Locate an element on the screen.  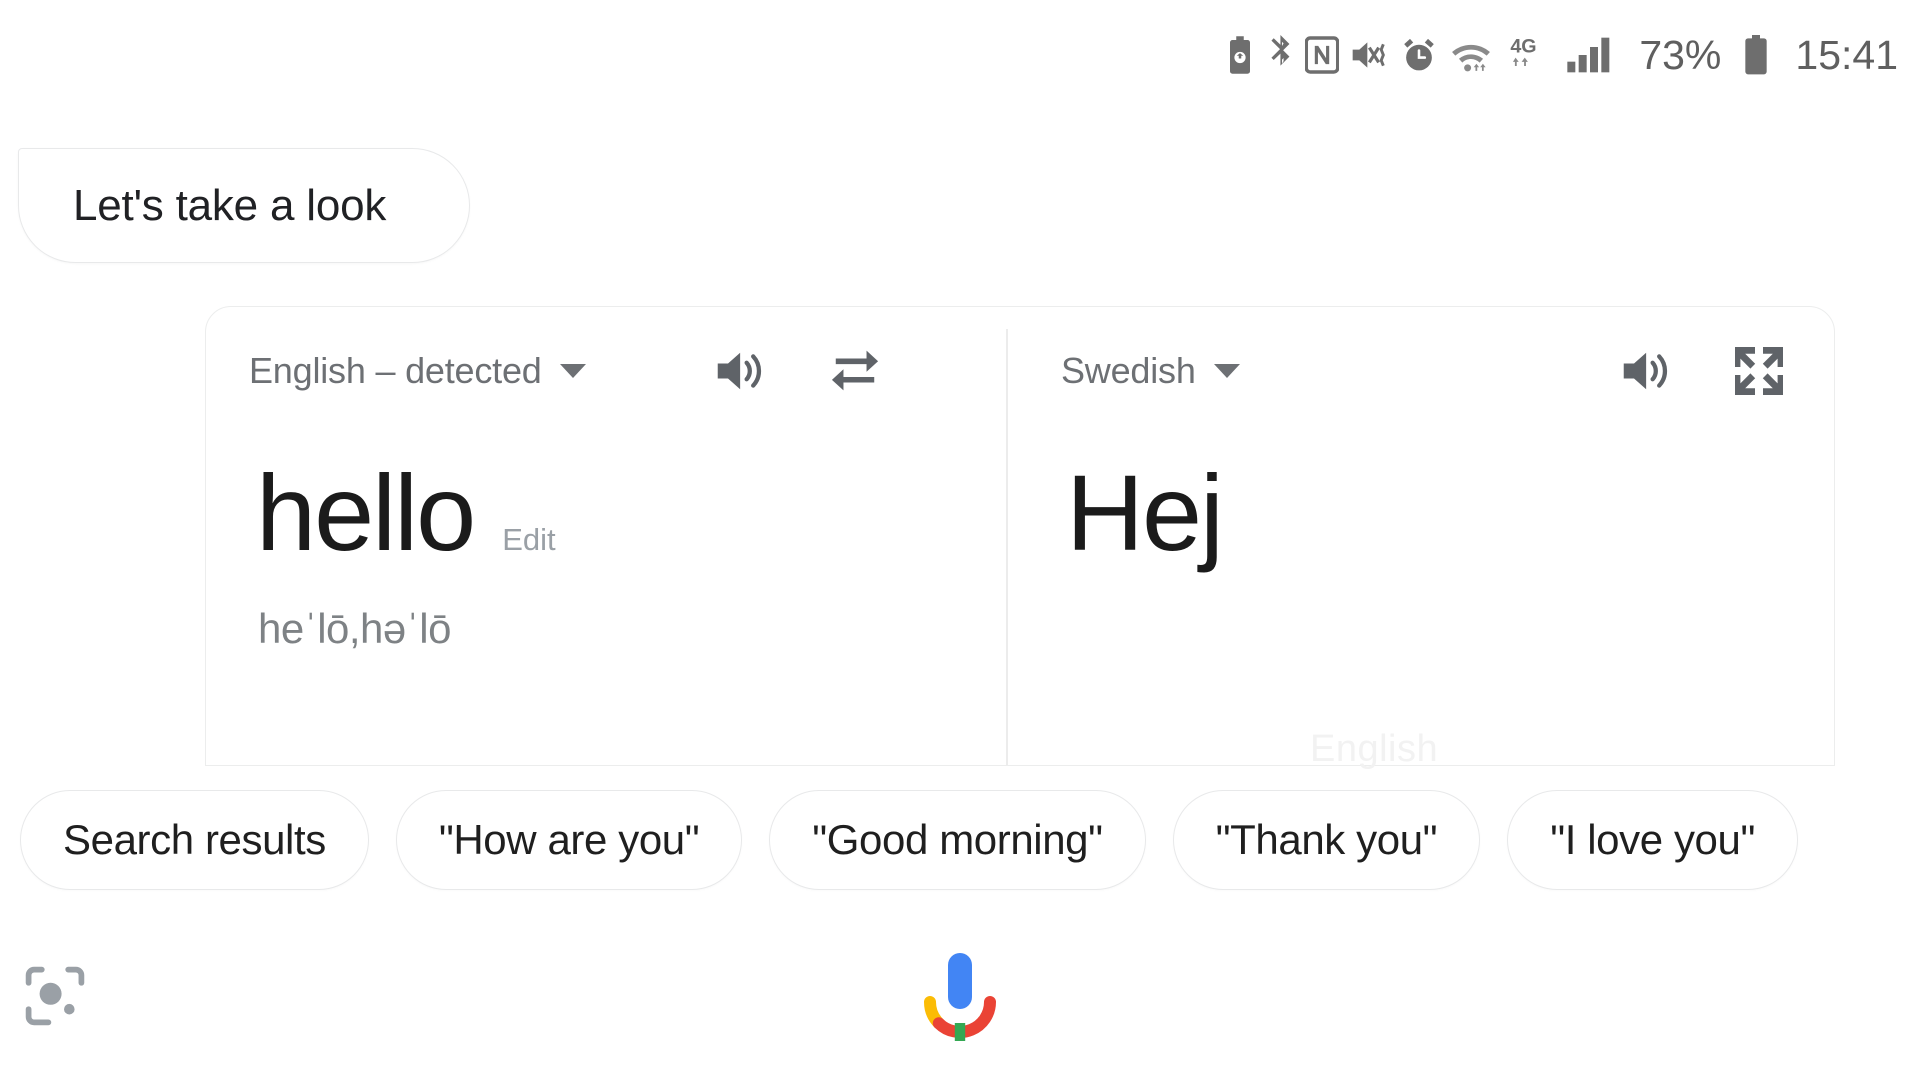
source-language-selector: English – detected is located at coordinates (417, 371).